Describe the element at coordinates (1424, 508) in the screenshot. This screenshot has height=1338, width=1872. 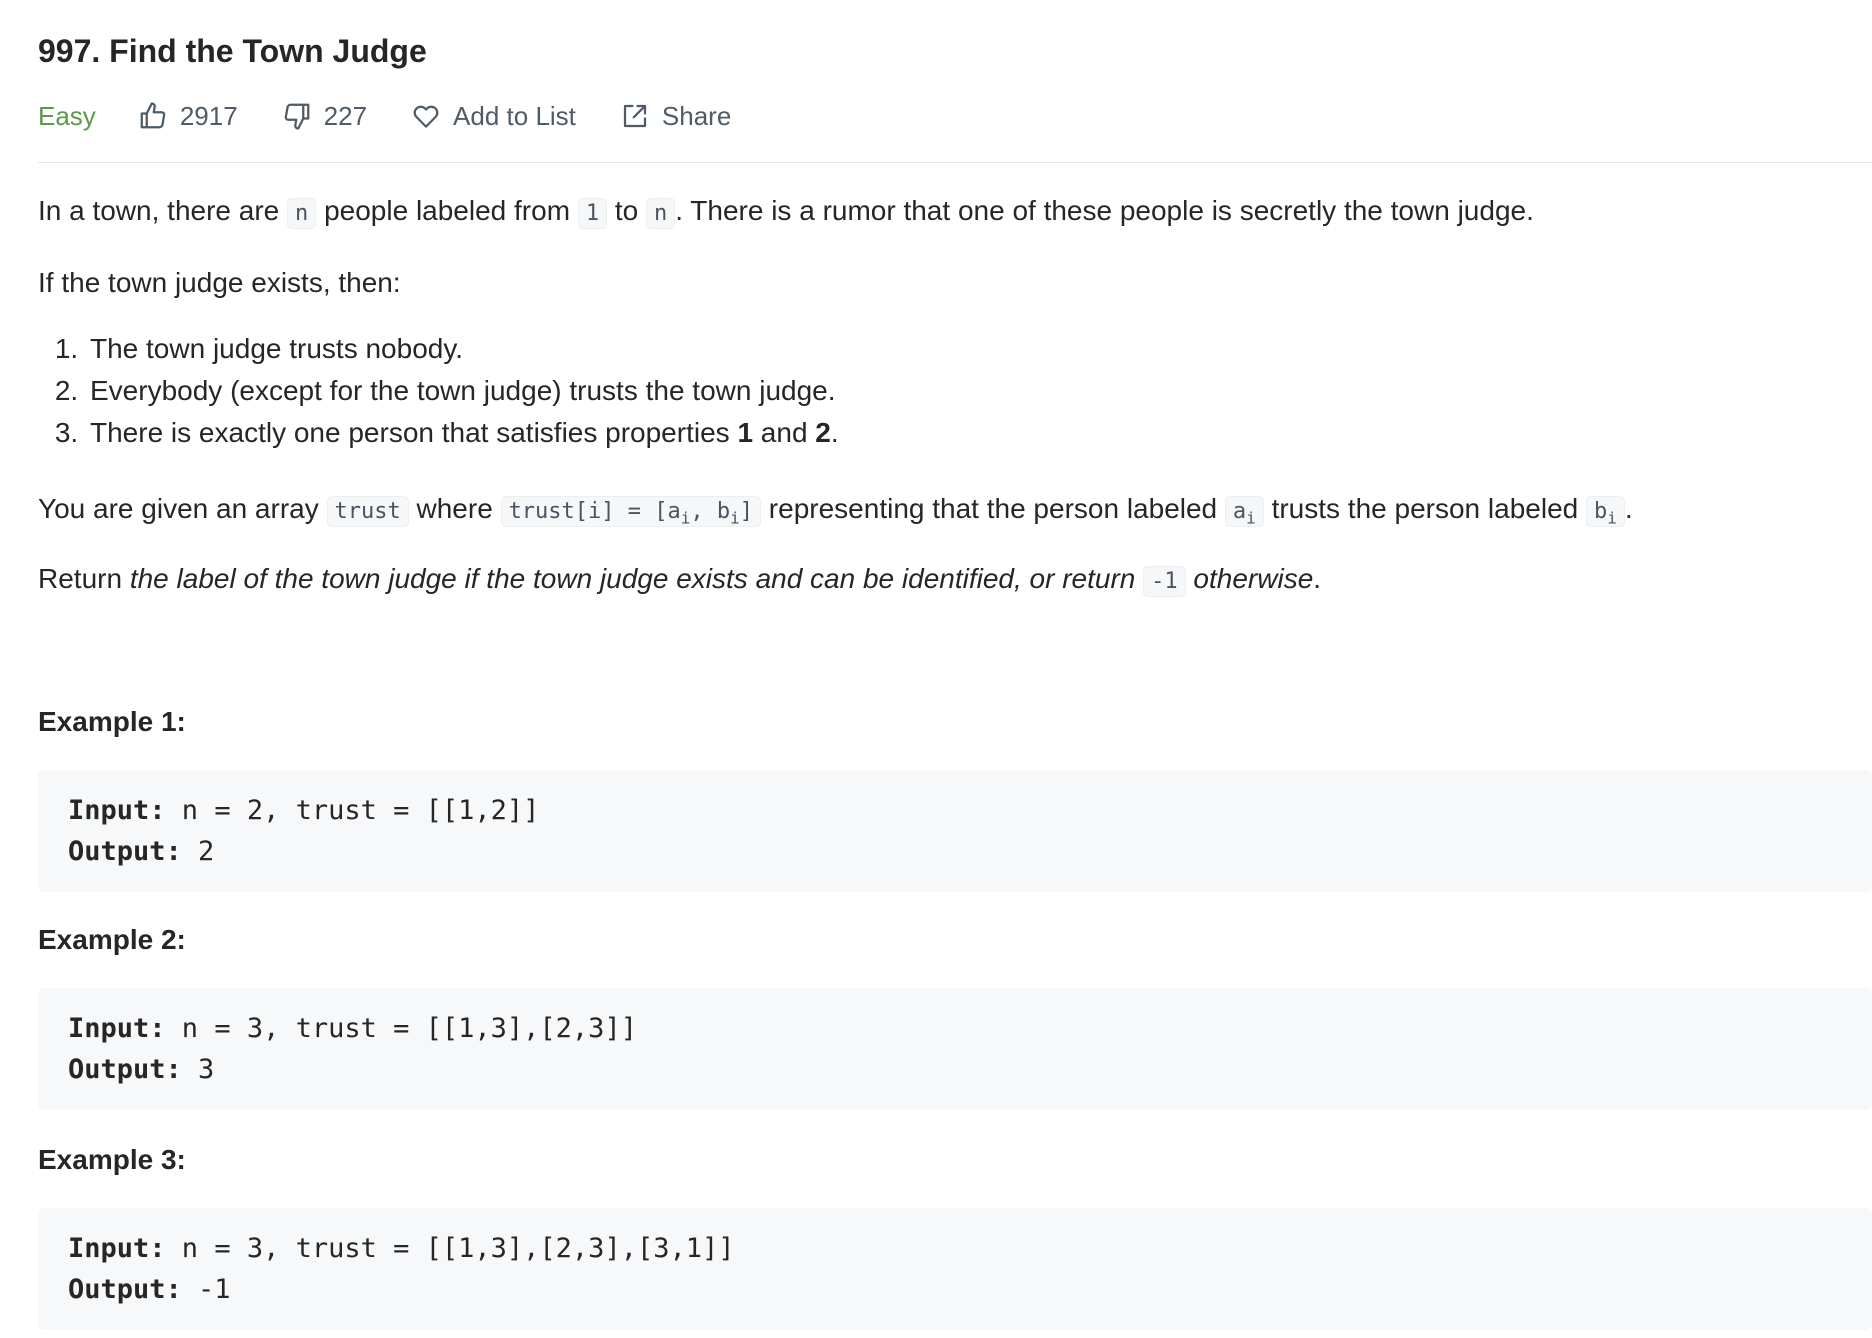
I see `text-span: trusts the person labeled` at that location.